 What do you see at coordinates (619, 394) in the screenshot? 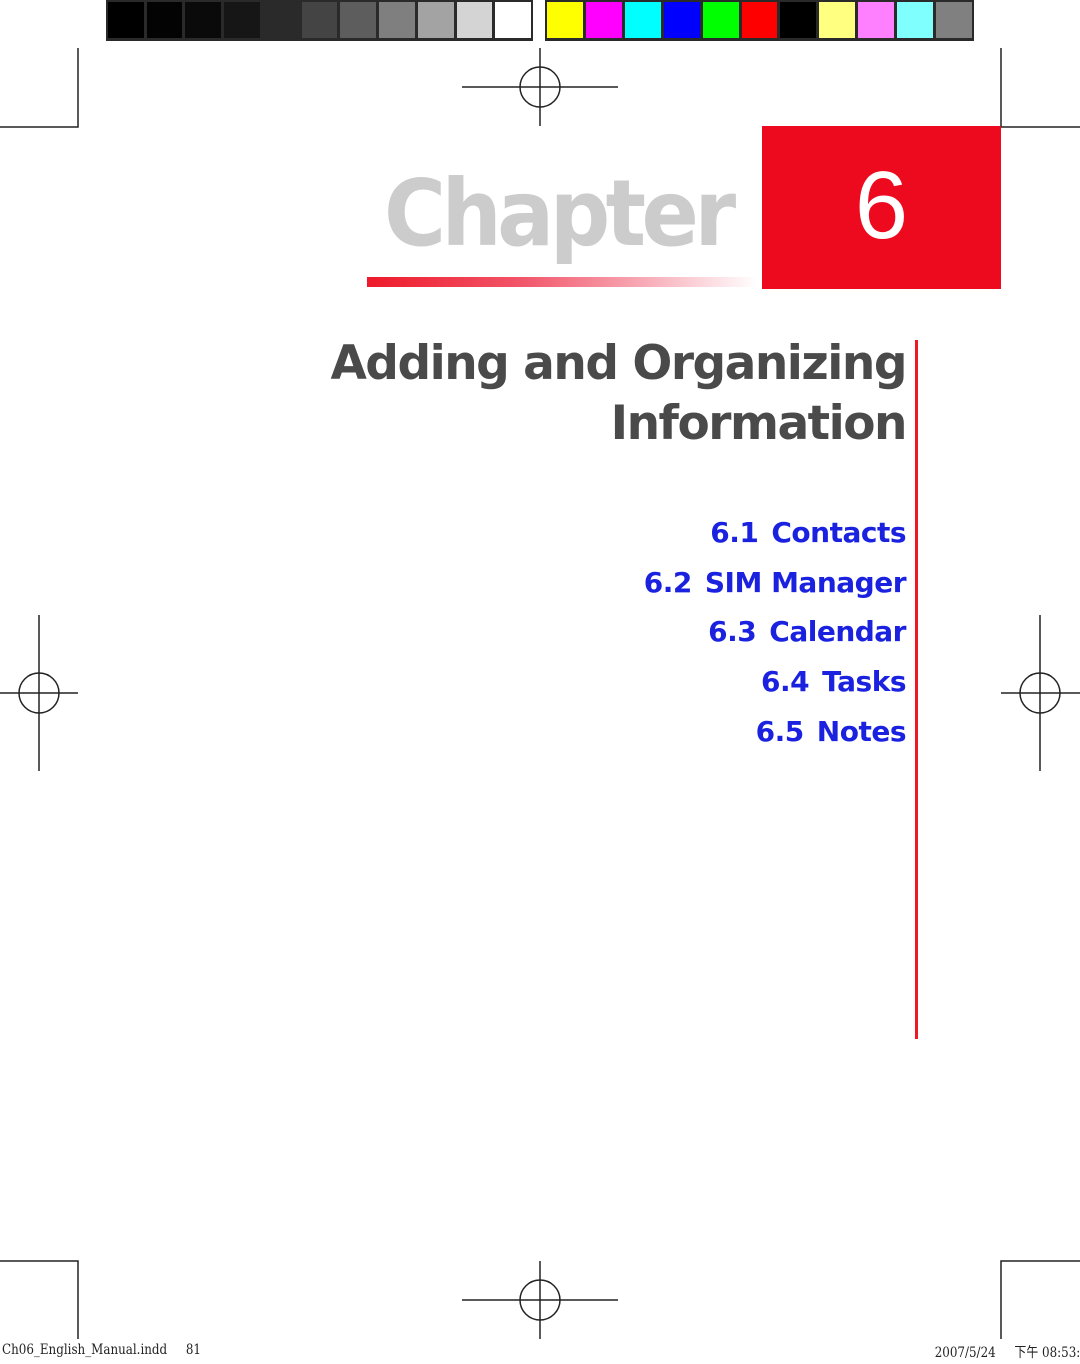
I see `chapter-title: Adding and Organizing Information` at bounding box center [619, 394].